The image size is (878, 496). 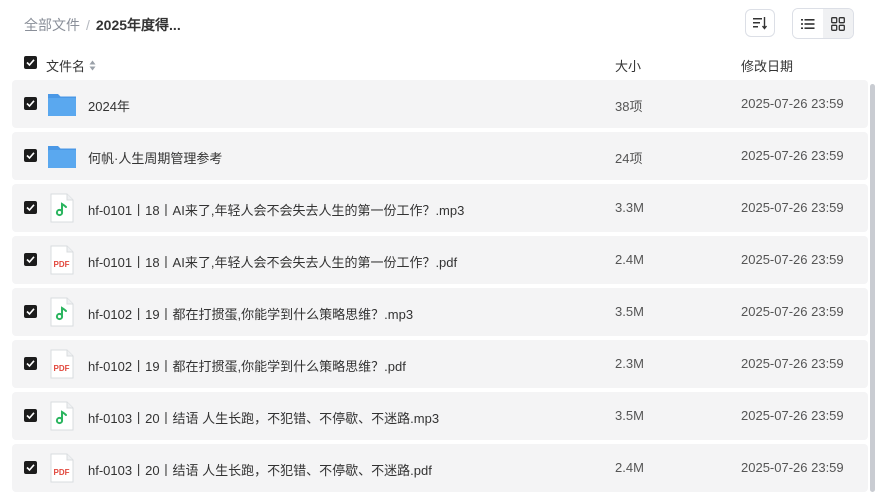 What do you see at coordinates (263, 417) in the screenshot?
I see `file-name: hf-0103丨20丨结语 人生长跑，不犯错、不停歇、不迷路.mp3` at bounding box center [263, 417].